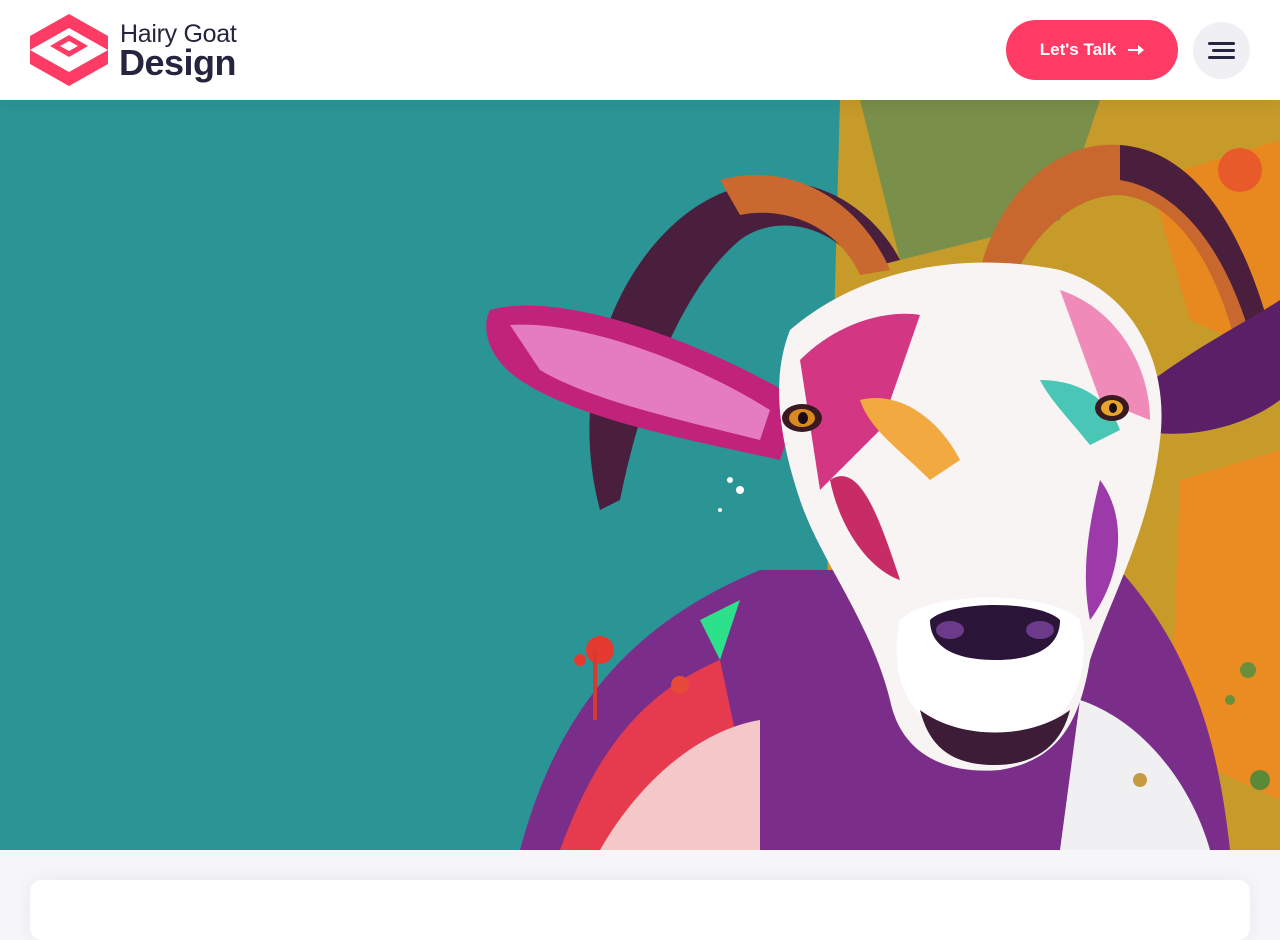 The height and width of the screenshot is (940, 1280). Describe the element at coordinates (1136, 50) in the screenshot. I see `arrow-right-icon` at that location.